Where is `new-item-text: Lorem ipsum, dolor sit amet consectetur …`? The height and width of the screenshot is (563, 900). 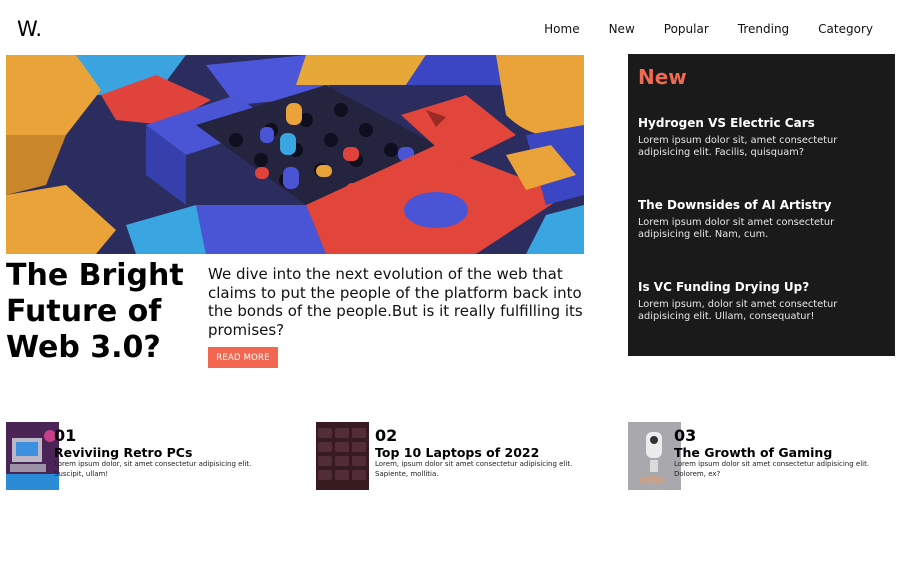
new-item-text: Lorem ipsum, dolor sit amet consectetur … is located at coordinates (738, 310).